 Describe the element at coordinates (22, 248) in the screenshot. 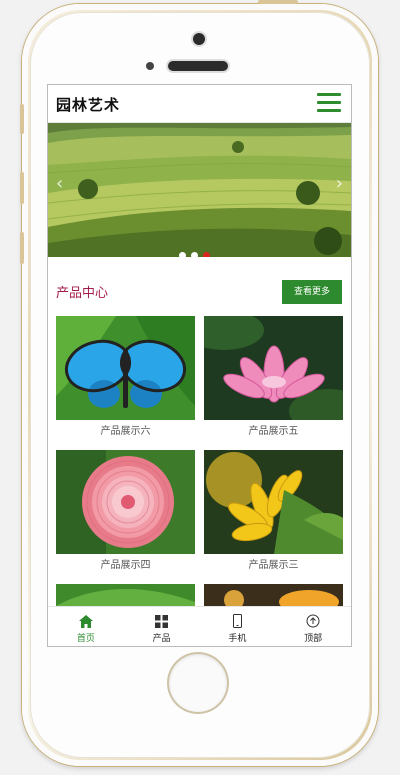

I see `volume-down-button` at that location.